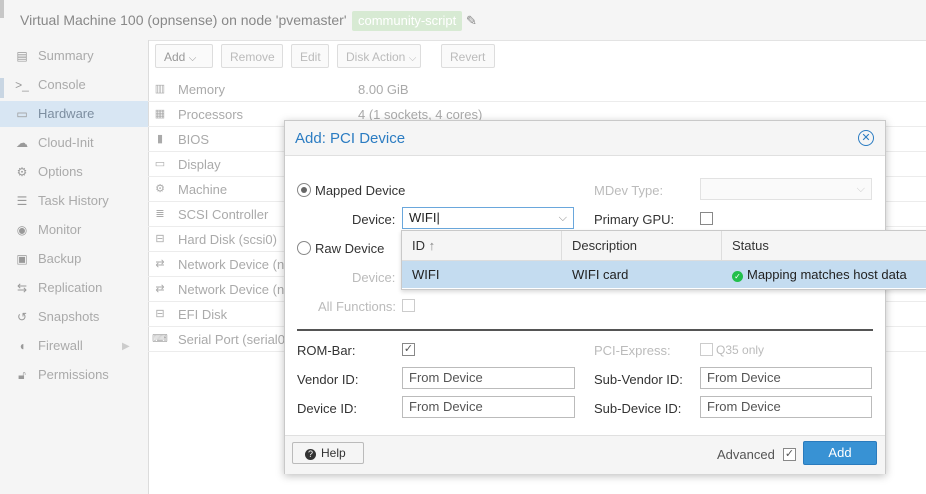 This screenshot has width=926, height=494. I want to click on shield-icon: ◖, so click(22, 346).